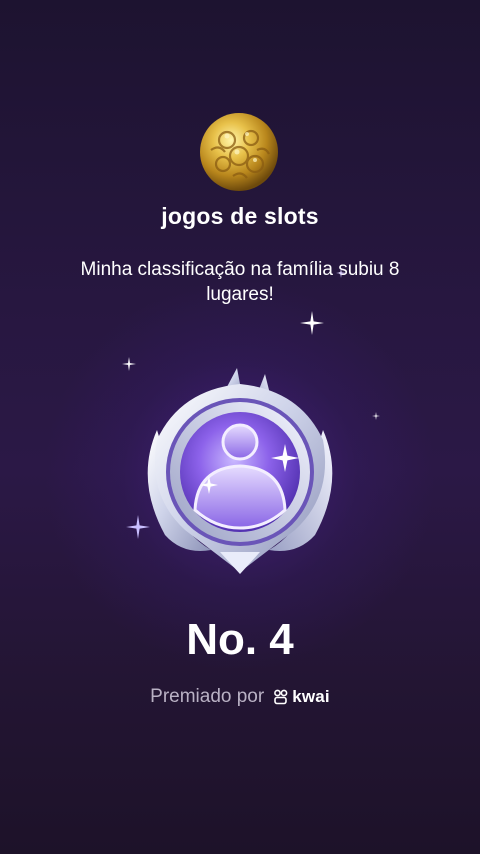 This screenshot has height=854, width=480. I want to click on rank-medal, so click(240, 472).